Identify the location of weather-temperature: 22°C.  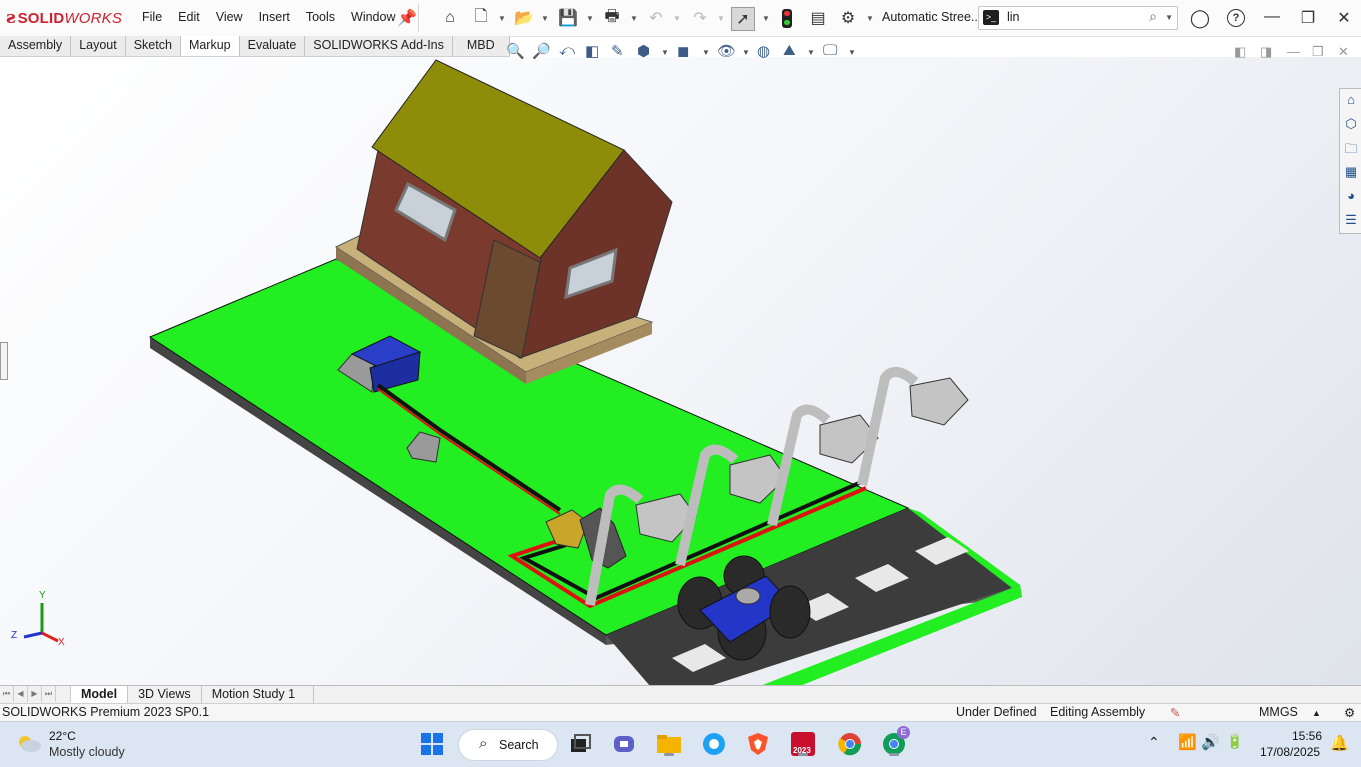
(62, 736).